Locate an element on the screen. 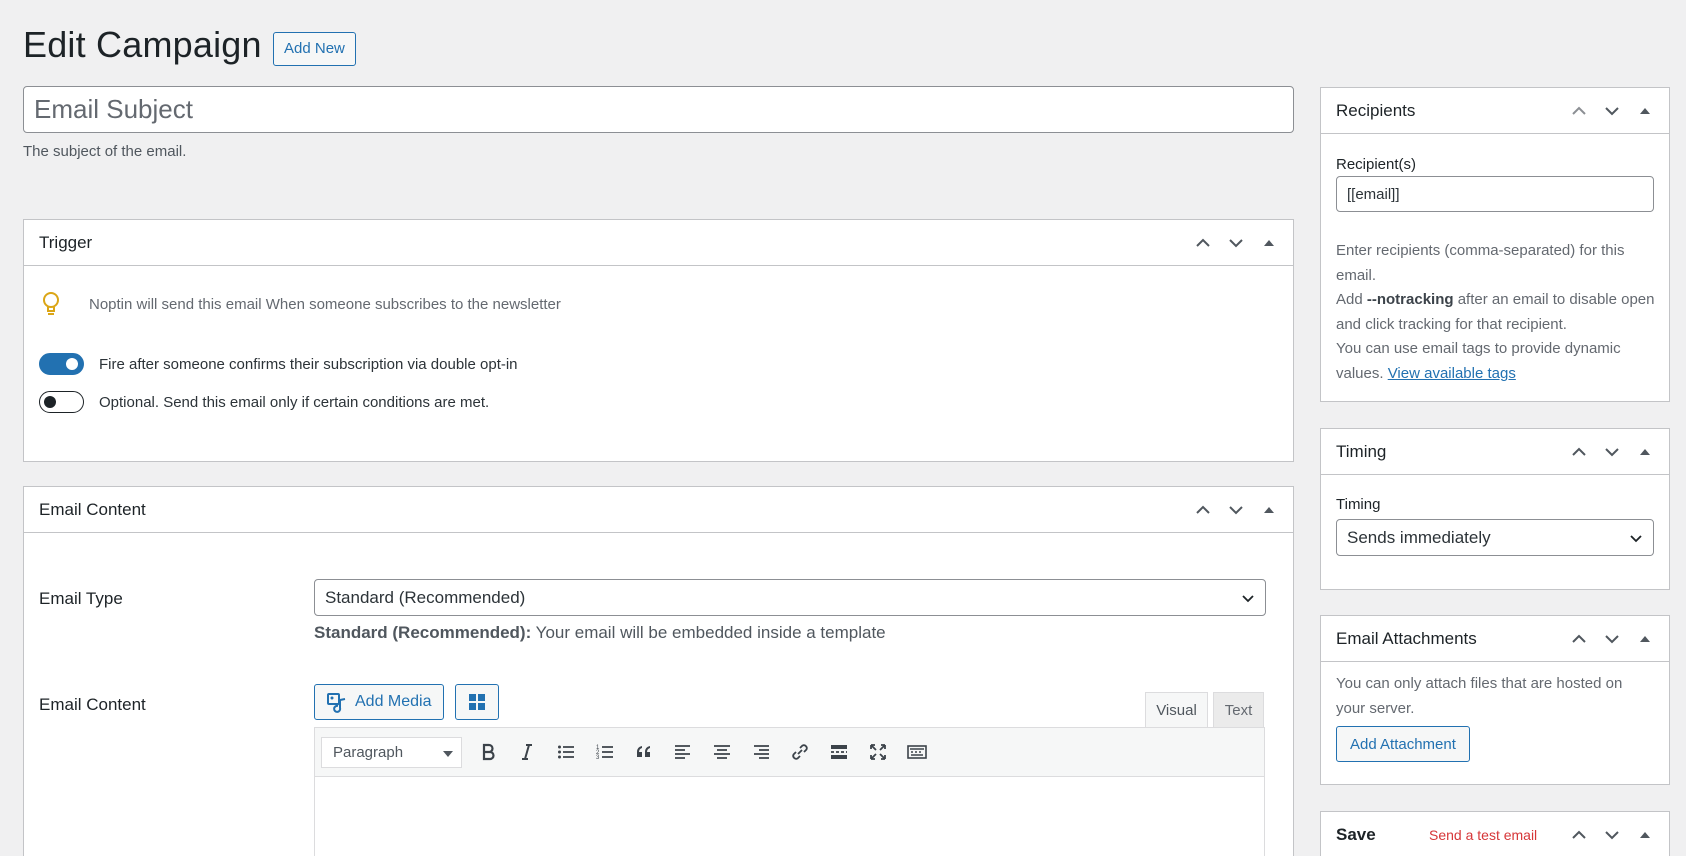 The height and width of the screenshot is (856, 1686). blockquote-icon is located at coordinates (643, 752).